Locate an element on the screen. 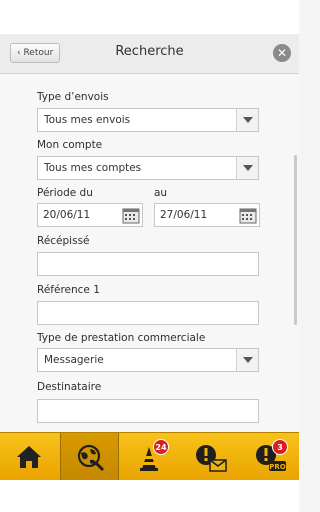 This screenshot has width=320, height=512. recepisse-input is located at coordinates (148, 264).